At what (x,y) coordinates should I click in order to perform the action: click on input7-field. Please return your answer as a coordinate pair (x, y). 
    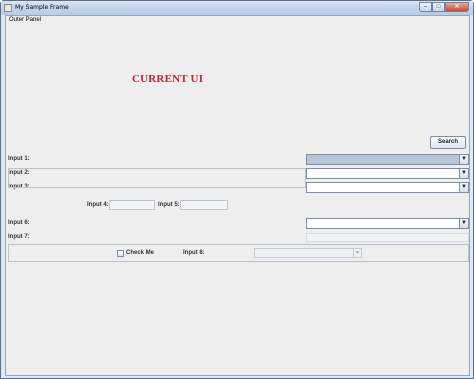
    Looking at the image, I should click on (387, 237).